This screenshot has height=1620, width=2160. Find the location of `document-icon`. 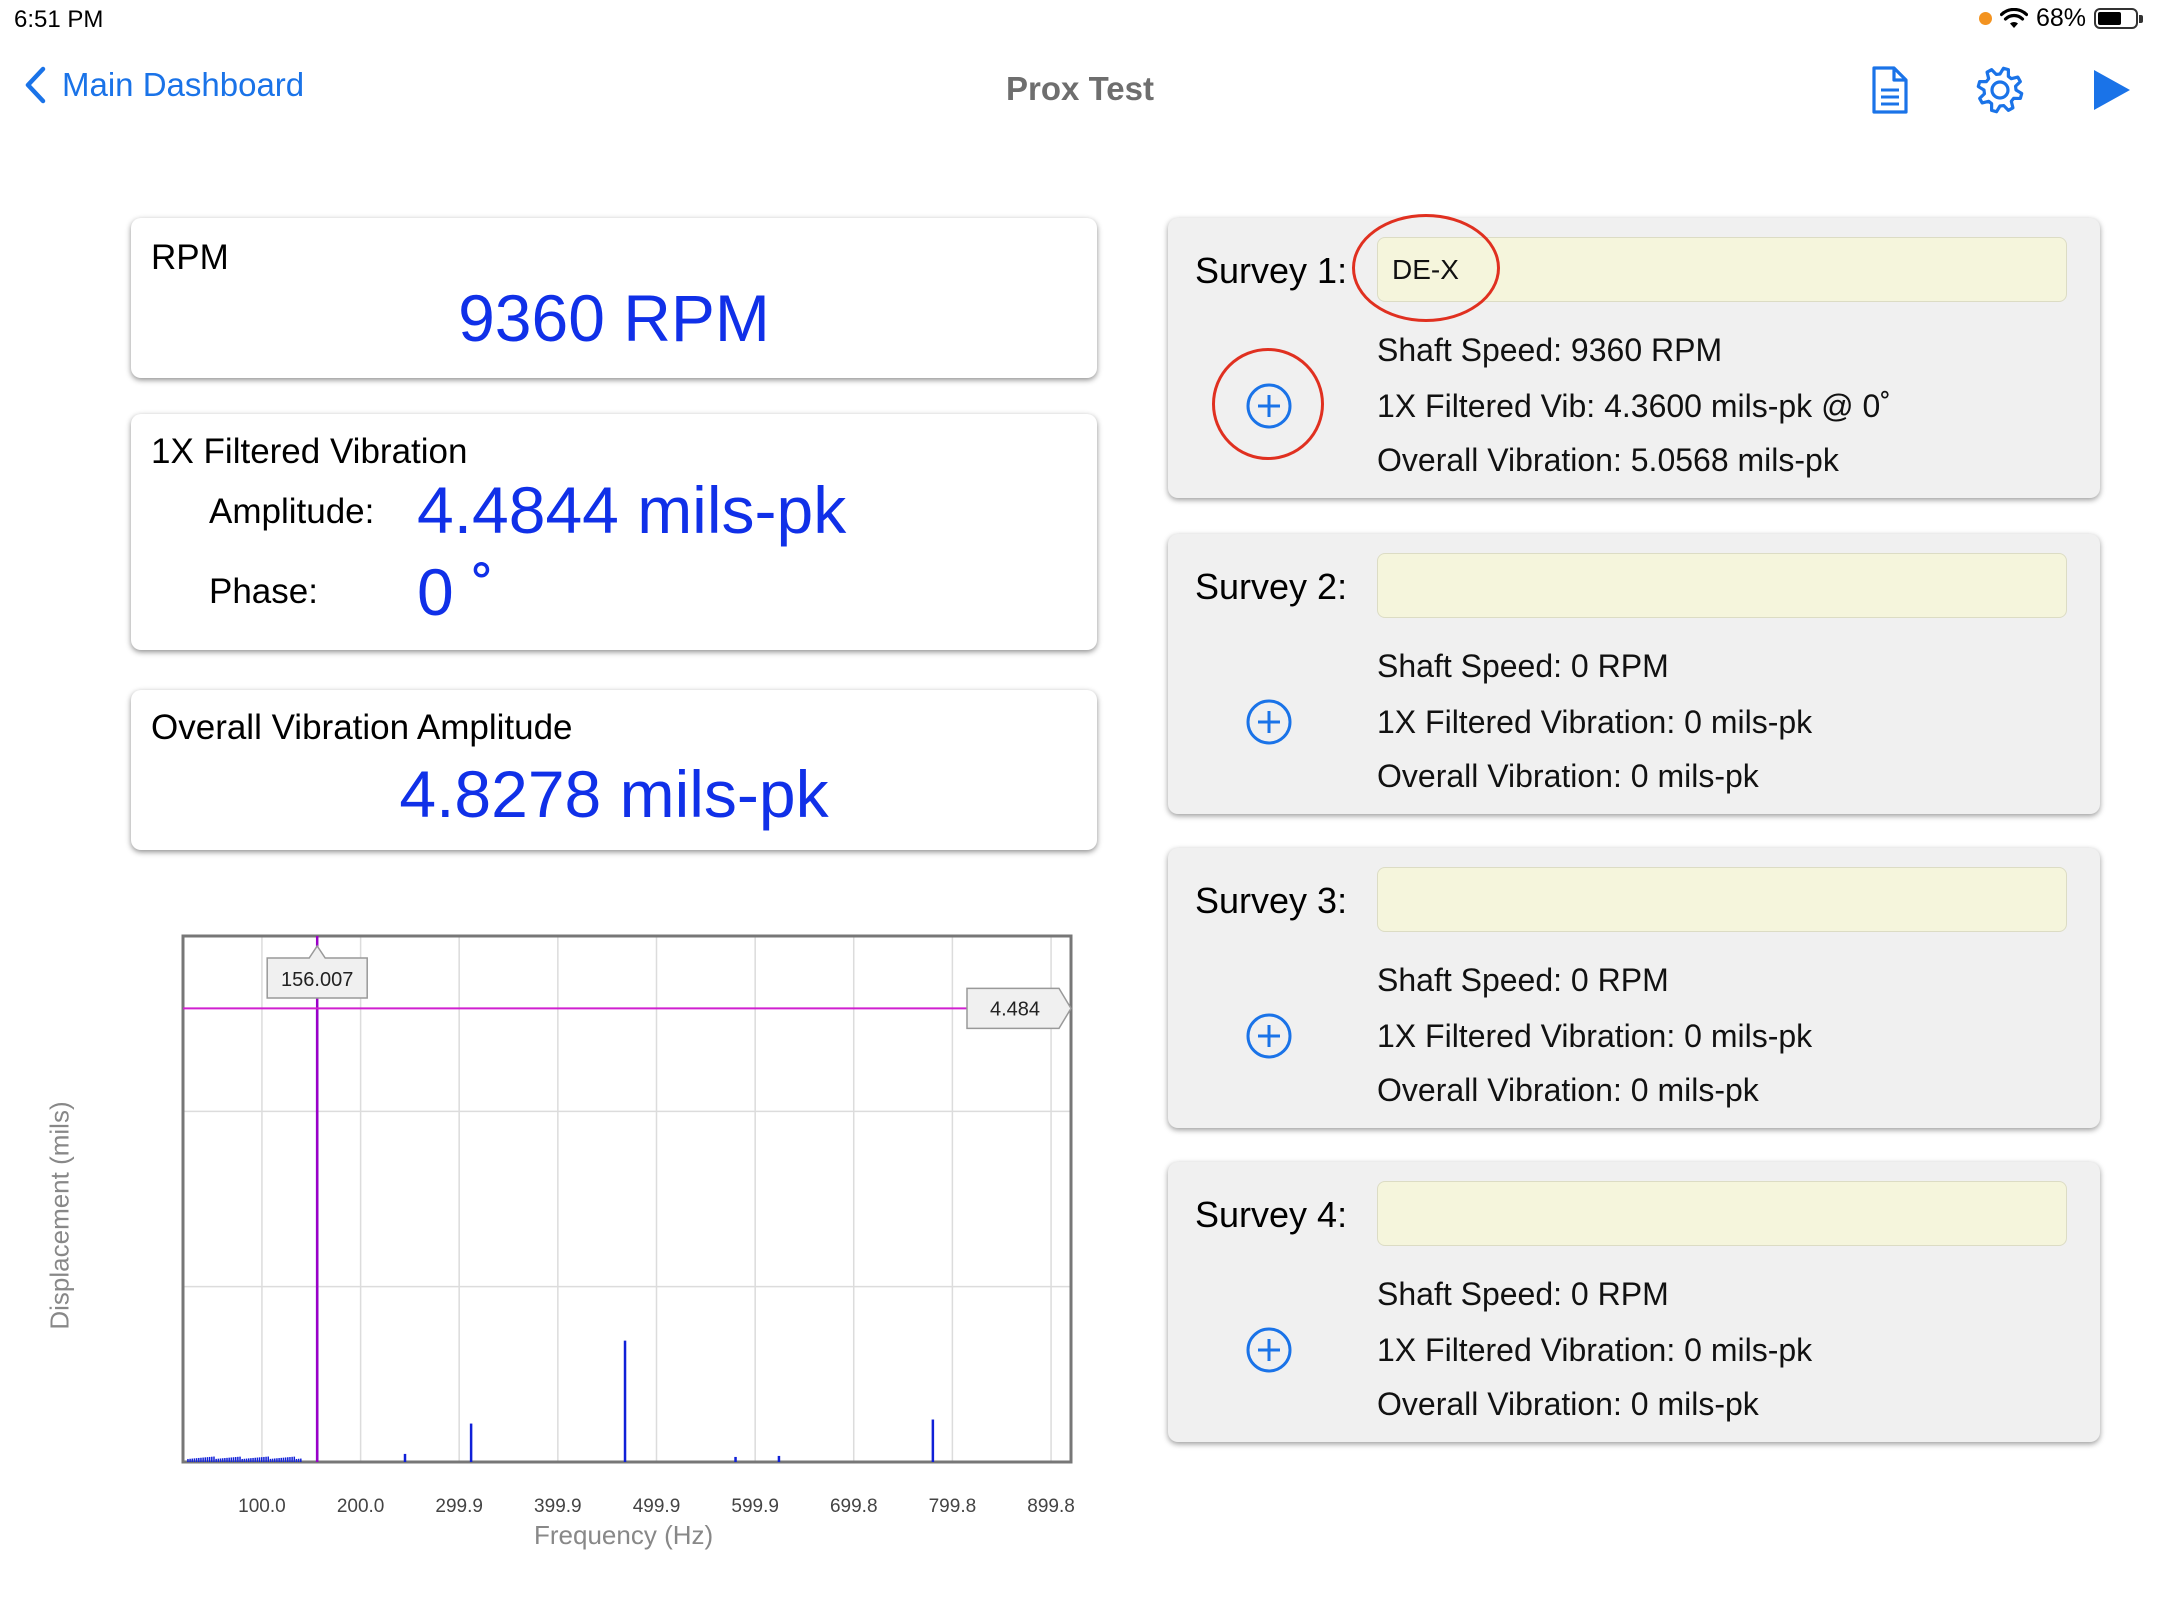

document-icon is located at coordinates (1890, 90).